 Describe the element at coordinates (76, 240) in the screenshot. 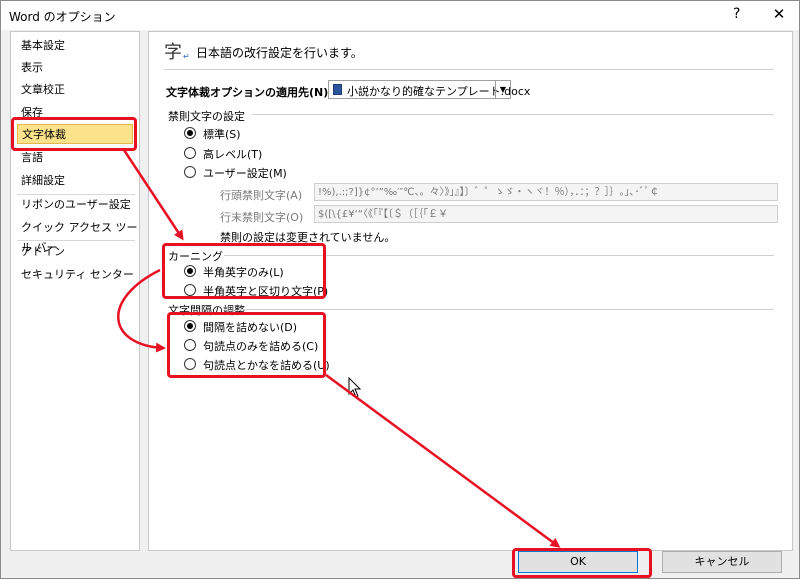

I see `sidebar-divider` at that location.